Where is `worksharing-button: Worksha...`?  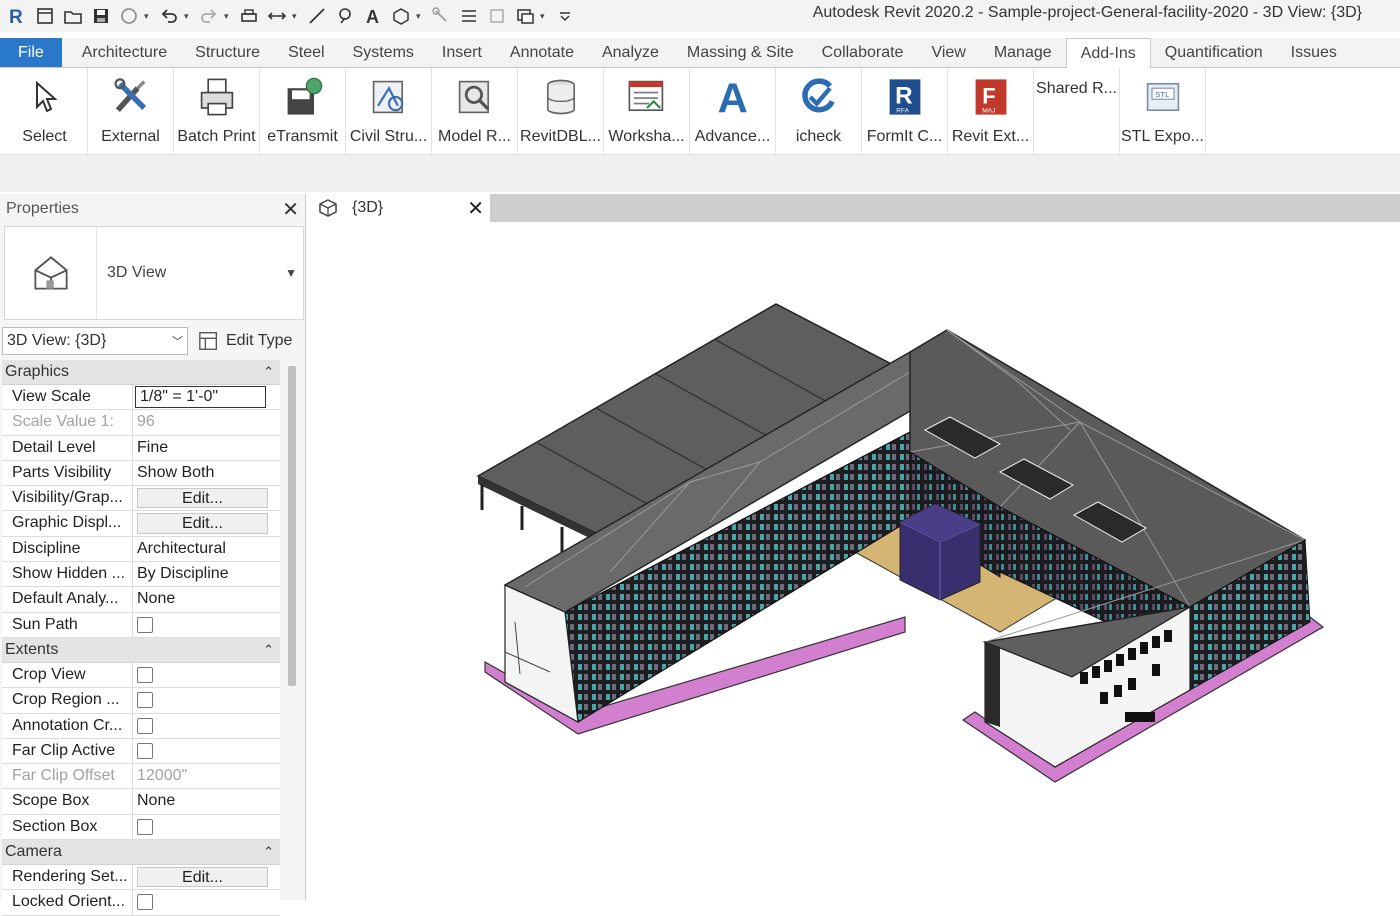 worksharing-button: Worksha... is located at coordinates (647, 111).